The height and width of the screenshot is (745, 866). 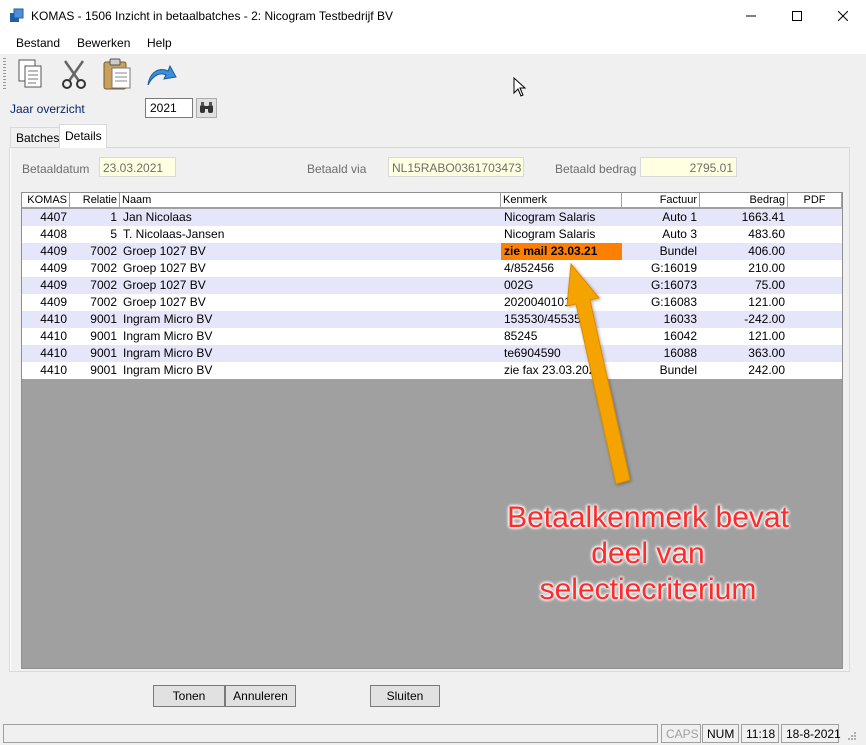 What do you see at coordinates (159, 43) in the screenshot?
I see `menu-help: Help` at bounding box center [159, 43].